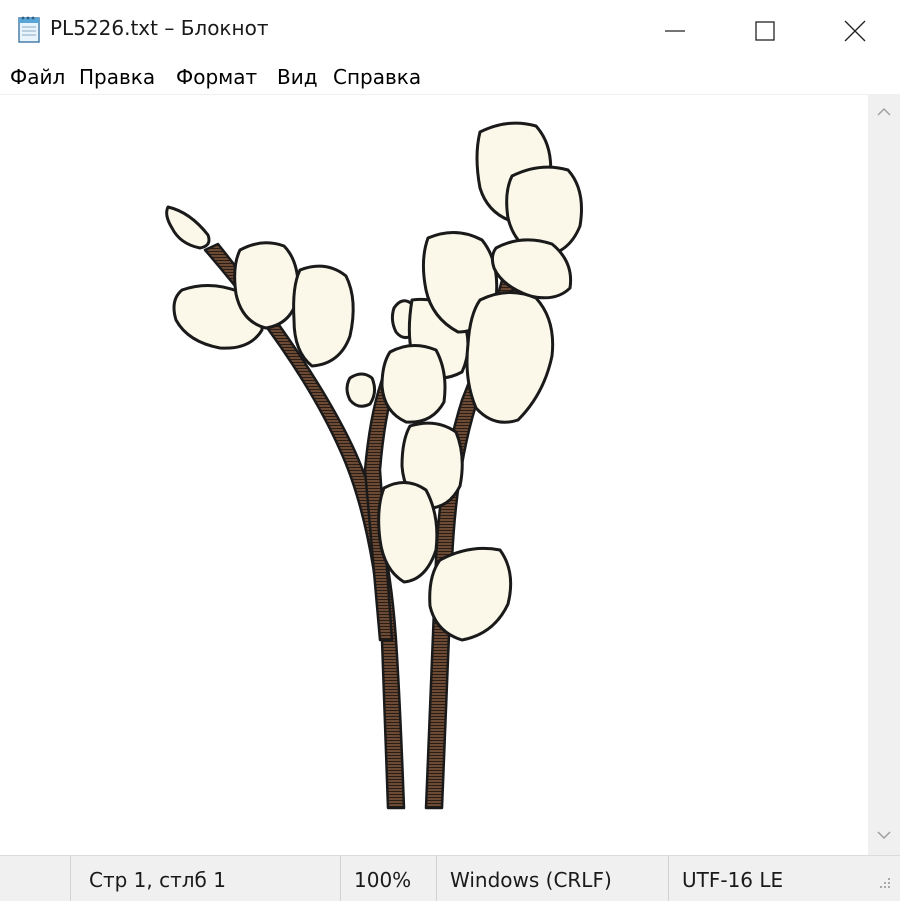  Describe the element at coordinates (377, 77) in the screenshot. I see `menu-help: Справка` at that location.